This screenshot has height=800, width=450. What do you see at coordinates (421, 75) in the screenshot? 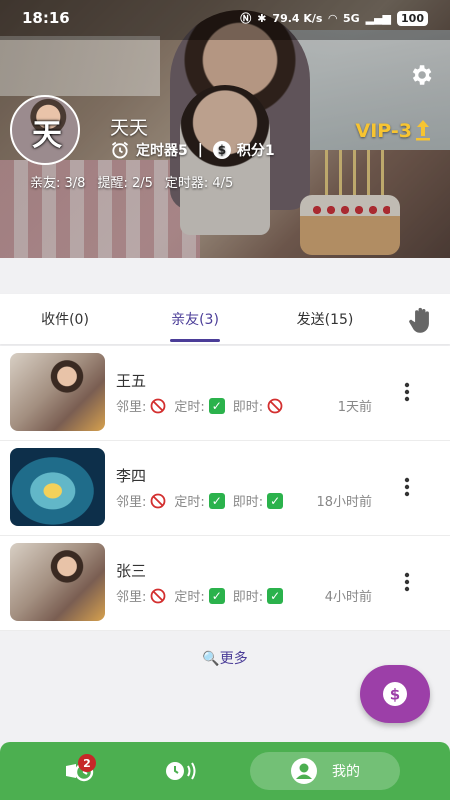
I see `gear-icon` at bounding box center [421, 75].